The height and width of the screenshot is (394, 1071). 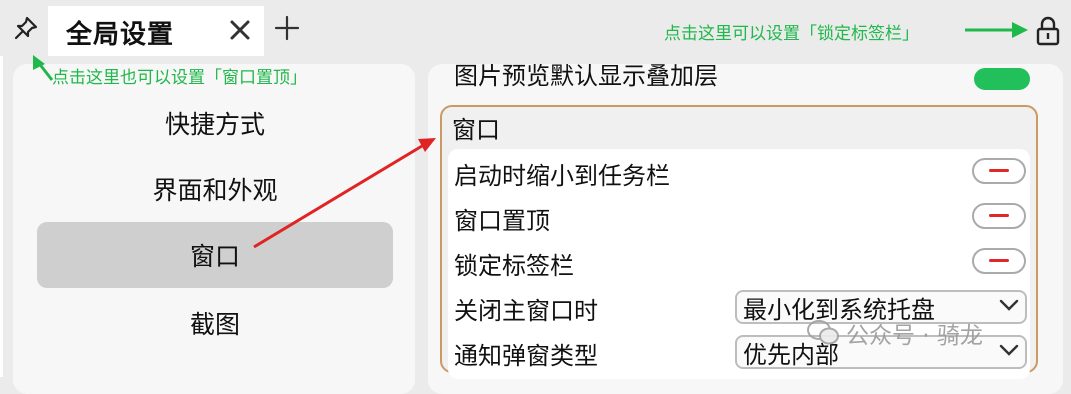 I want to click on row-label-always-on-top: 窗口置顶, so click(x=502, y=221).